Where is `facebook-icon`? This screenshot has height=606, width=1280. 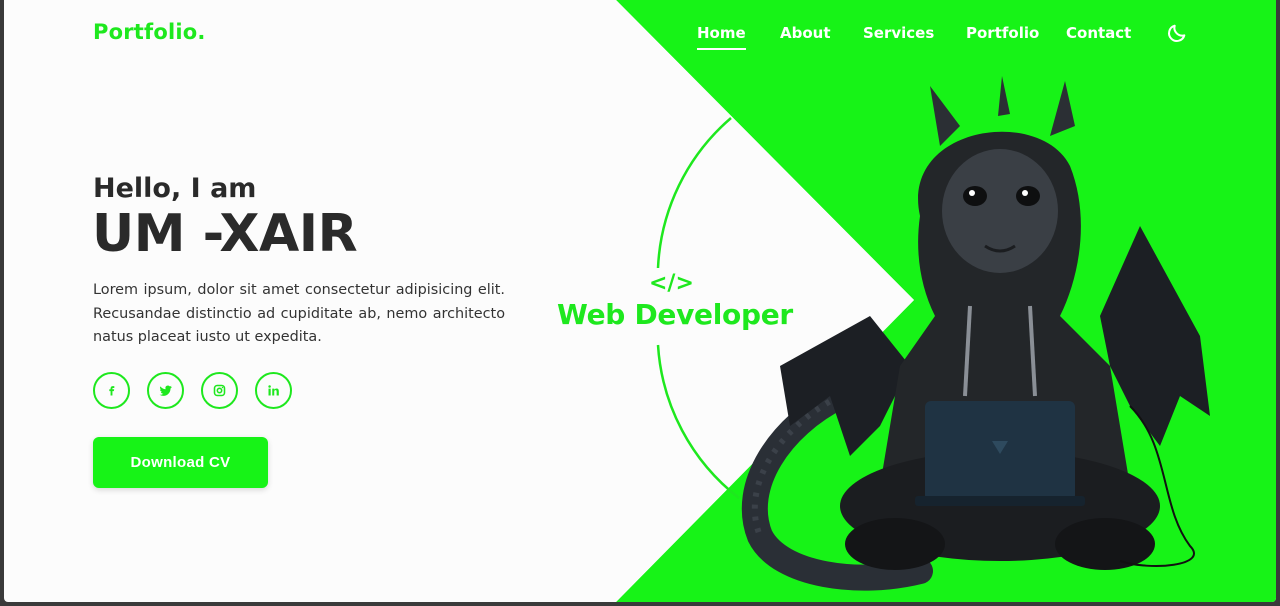 facebook-icon is located at coordinates (111, 390).